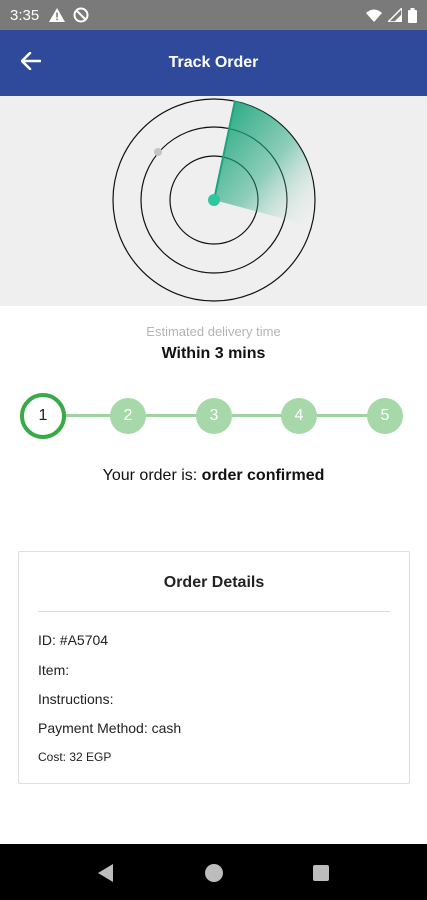 The image size is (427, 900). I want to click on sync-off-icon, so click(81, 15).